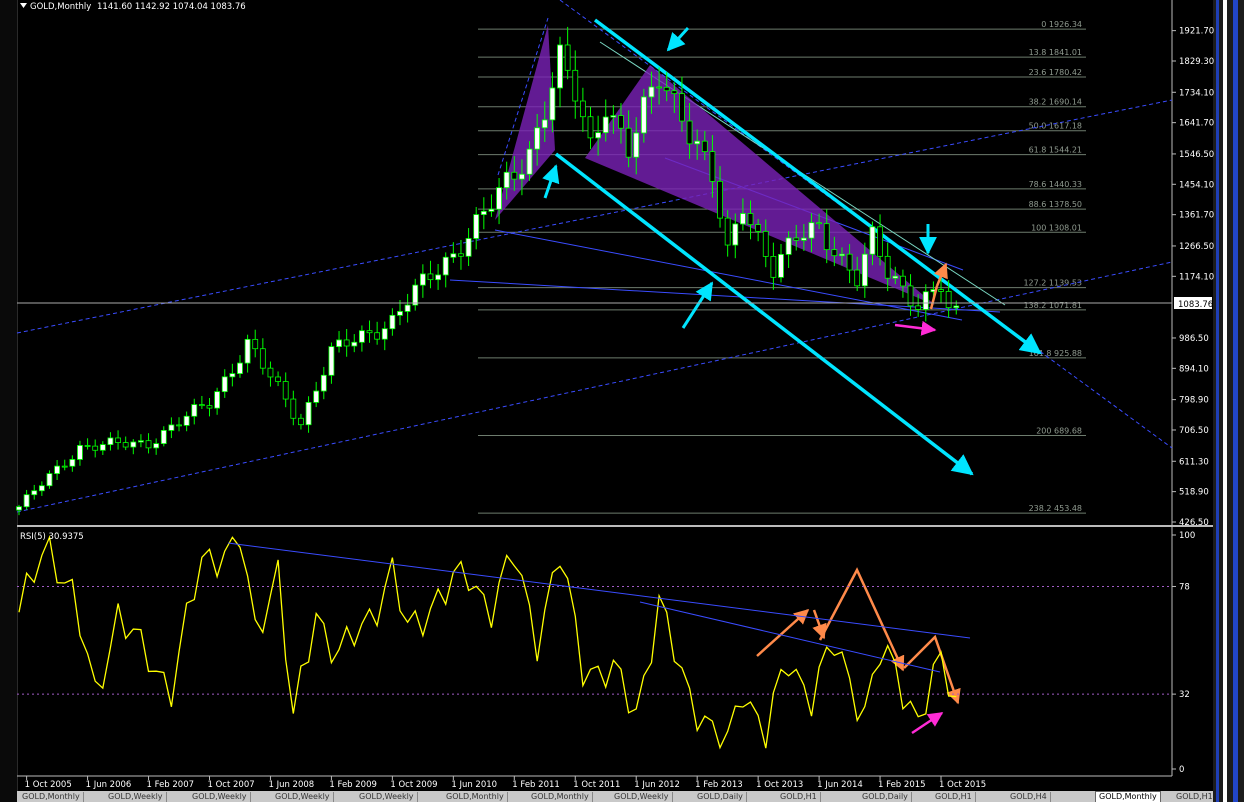  What do you see at coordinates (1195, 305) in the screenshot?
I see `current-price-label: 1083.76` at bounding box center [1195, 305].